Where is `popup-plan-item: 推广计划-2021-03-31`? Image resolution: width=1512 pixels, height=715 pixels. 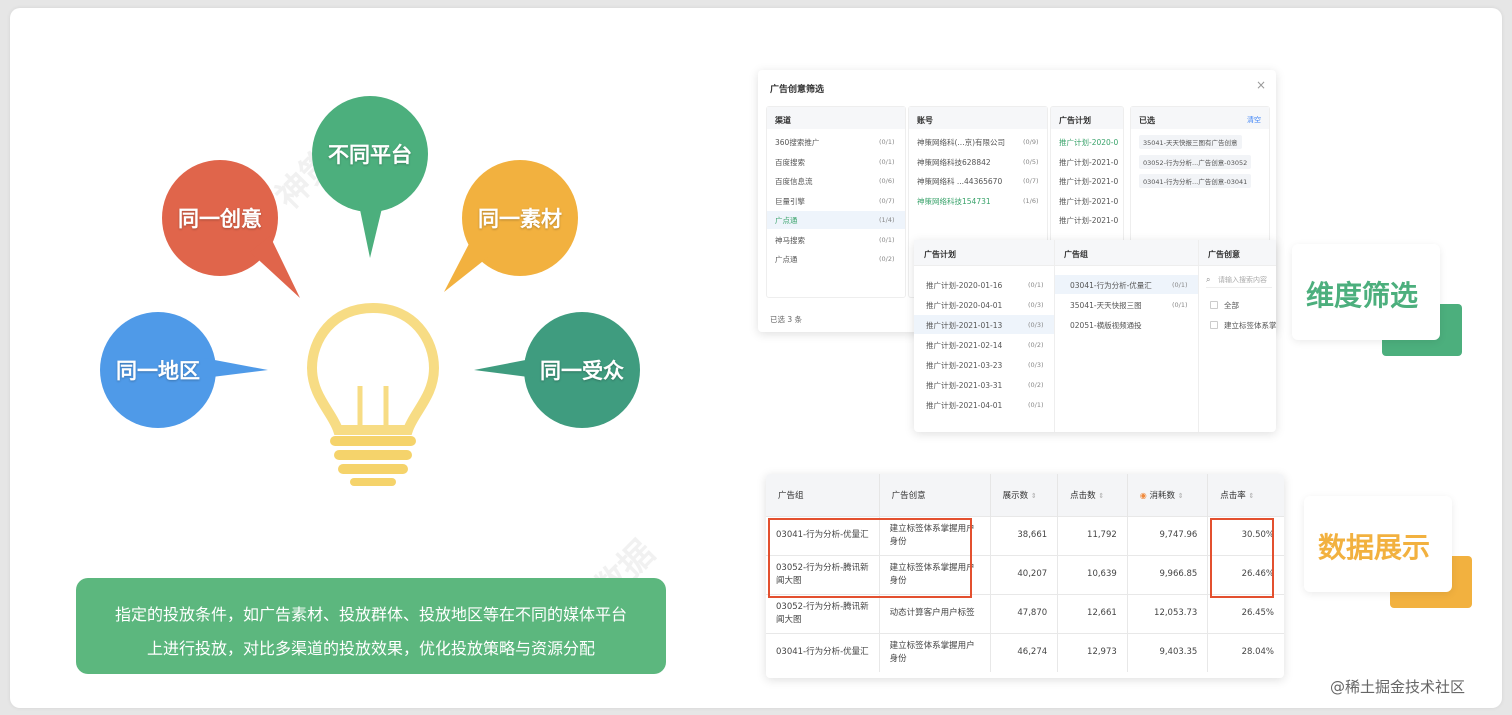
popup-plan-item: 推广计划-2021-03-31 is located at coordinates (964, 385).